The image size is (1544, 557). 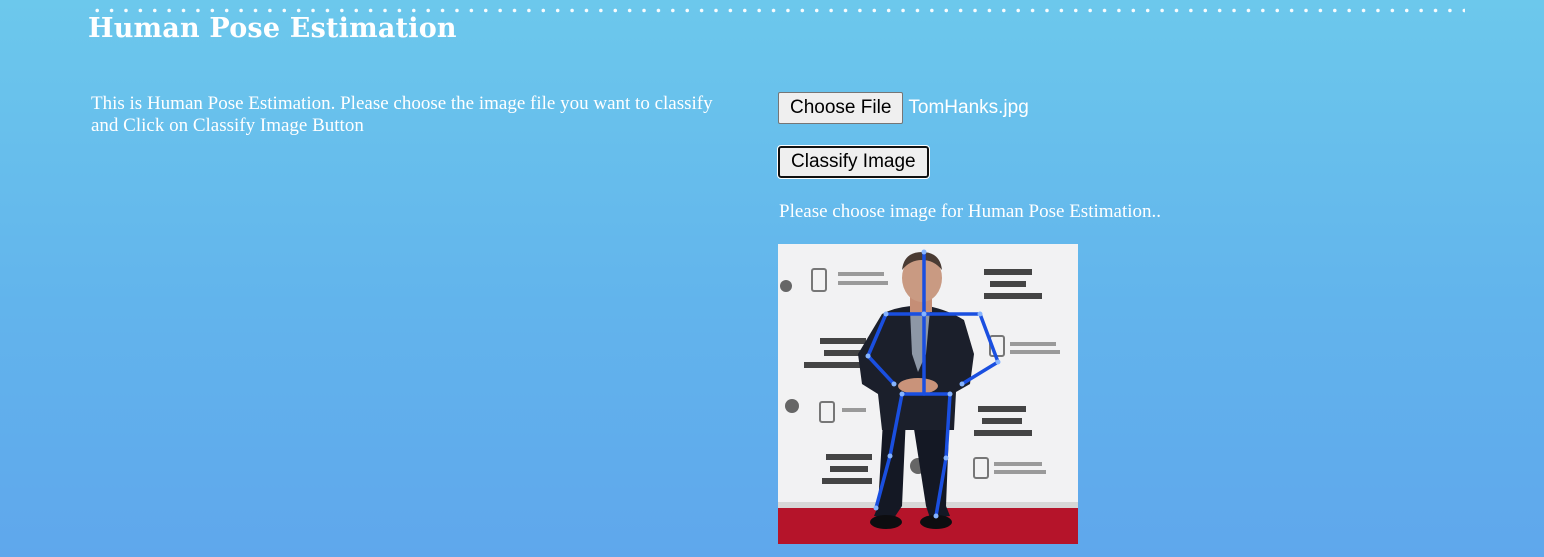 I want to click on pose-result-image, so click(x=928, y=394).